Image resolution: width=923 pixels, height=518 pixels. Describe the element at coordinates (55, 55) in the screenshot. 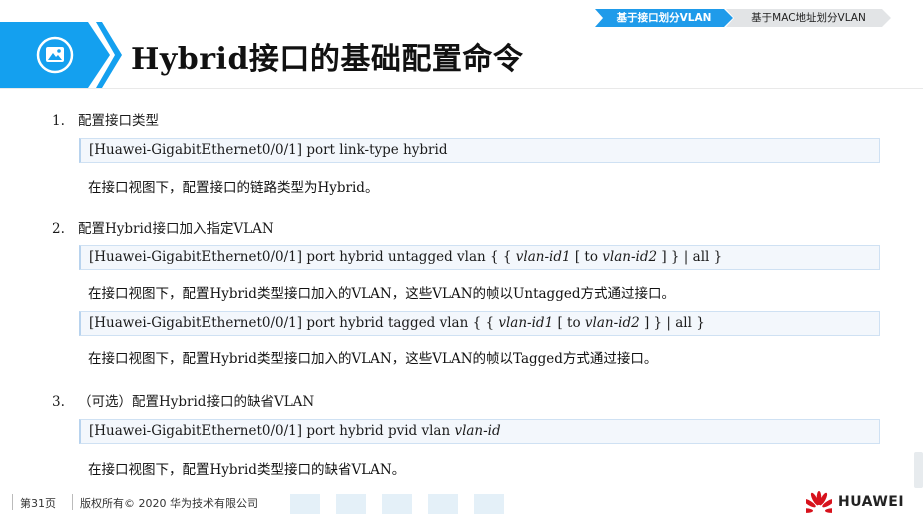

I see `image-icon` at that location.